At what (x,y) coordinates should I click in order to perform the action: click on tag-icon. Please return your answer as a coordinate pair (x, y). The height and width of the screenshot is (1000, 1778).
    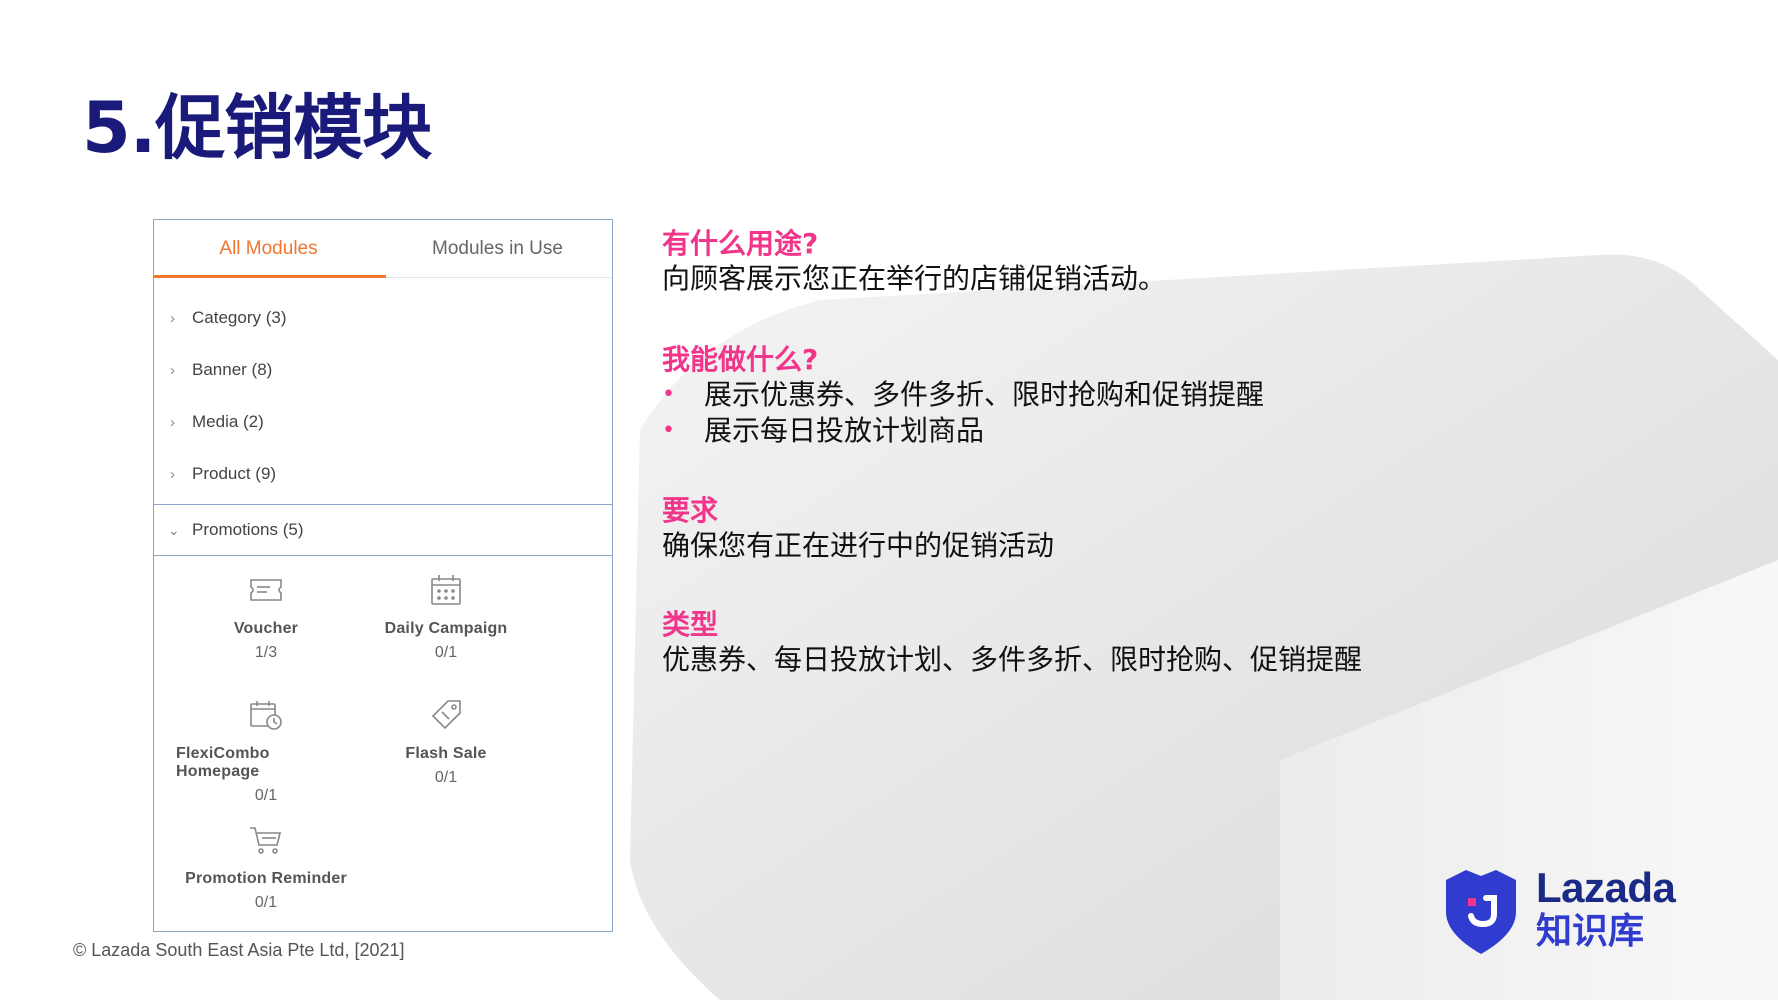
    Looking at the image, I should click on (446, 715).